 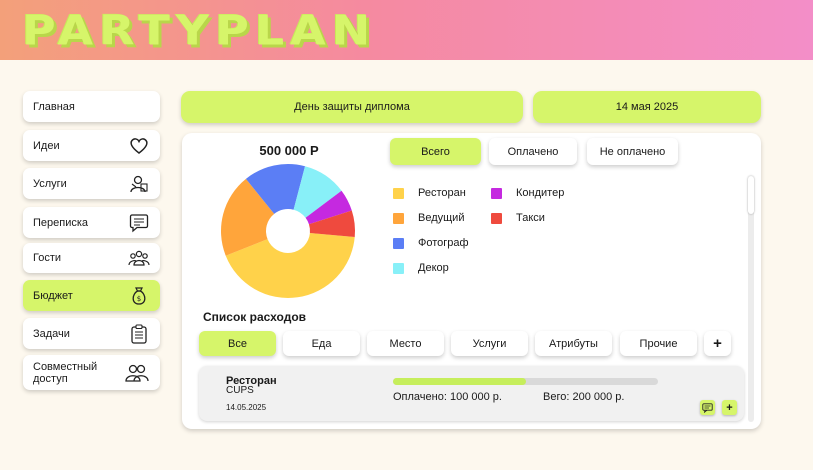 I want to click on category-all-button: Все, so click(x=237, y=343).